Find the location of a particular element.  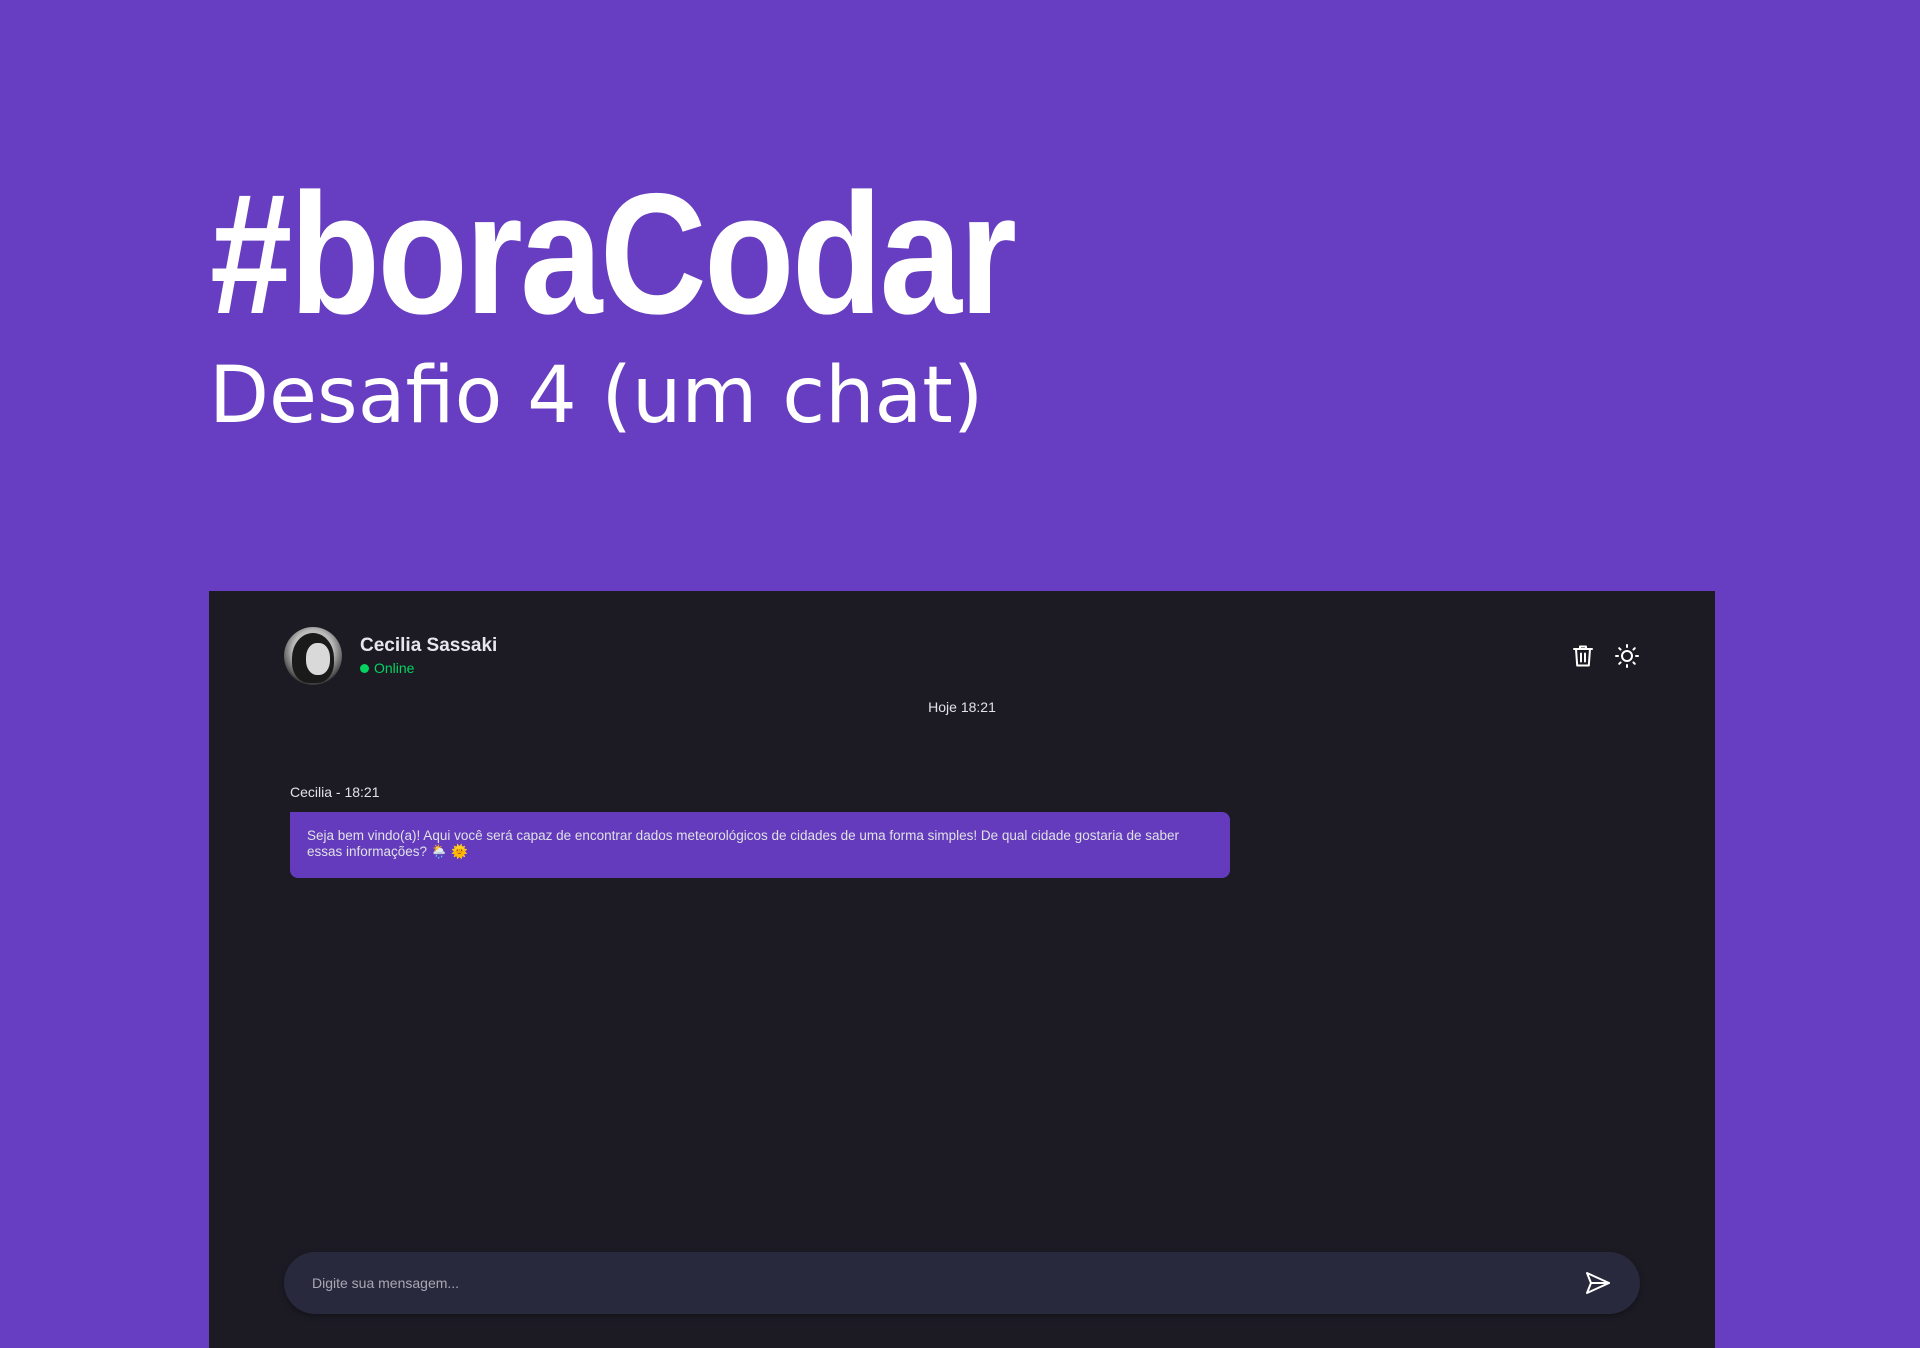

avatar is located at coordinates (313, 656).